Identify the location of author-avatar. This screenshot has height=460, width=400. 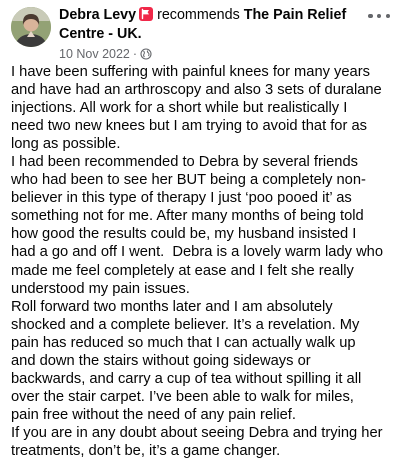
(31, 27).